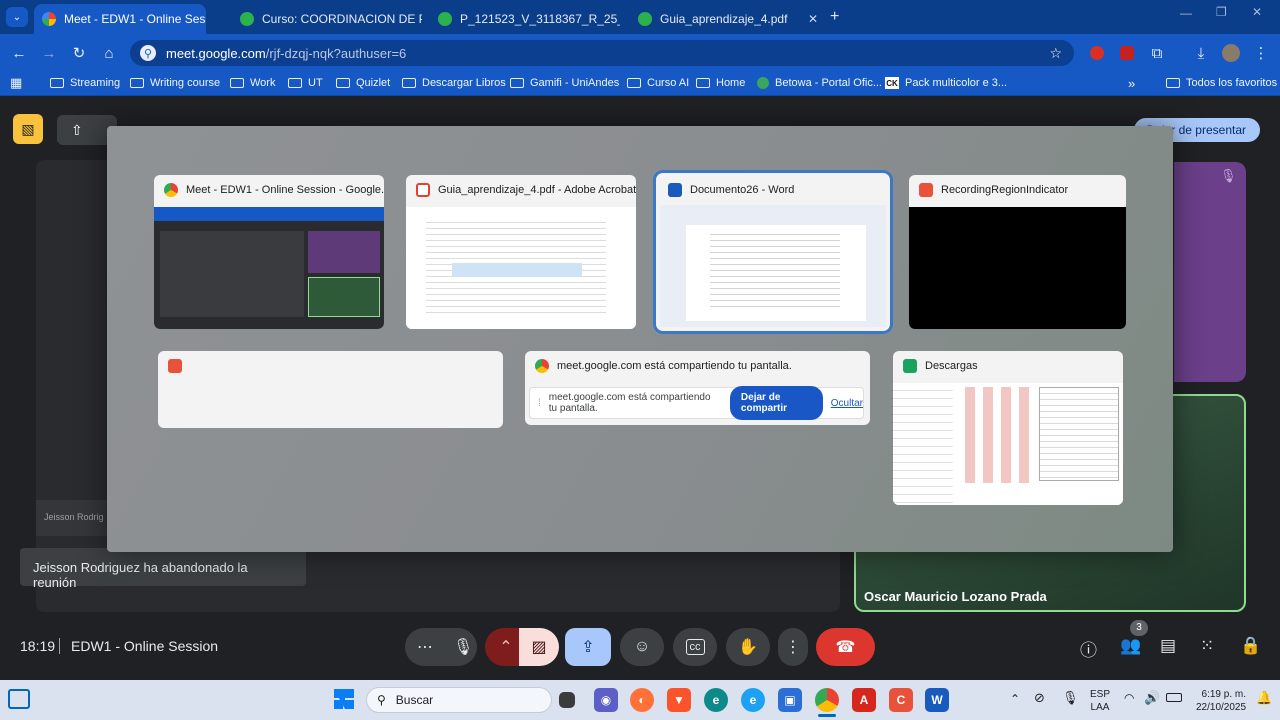 The height and width of the screenshot is (720, 1280). What do you see at coordinates (847, 403) in the screenshot?
I see `hide-link: Ocultar` at bounding box center [847, 403].